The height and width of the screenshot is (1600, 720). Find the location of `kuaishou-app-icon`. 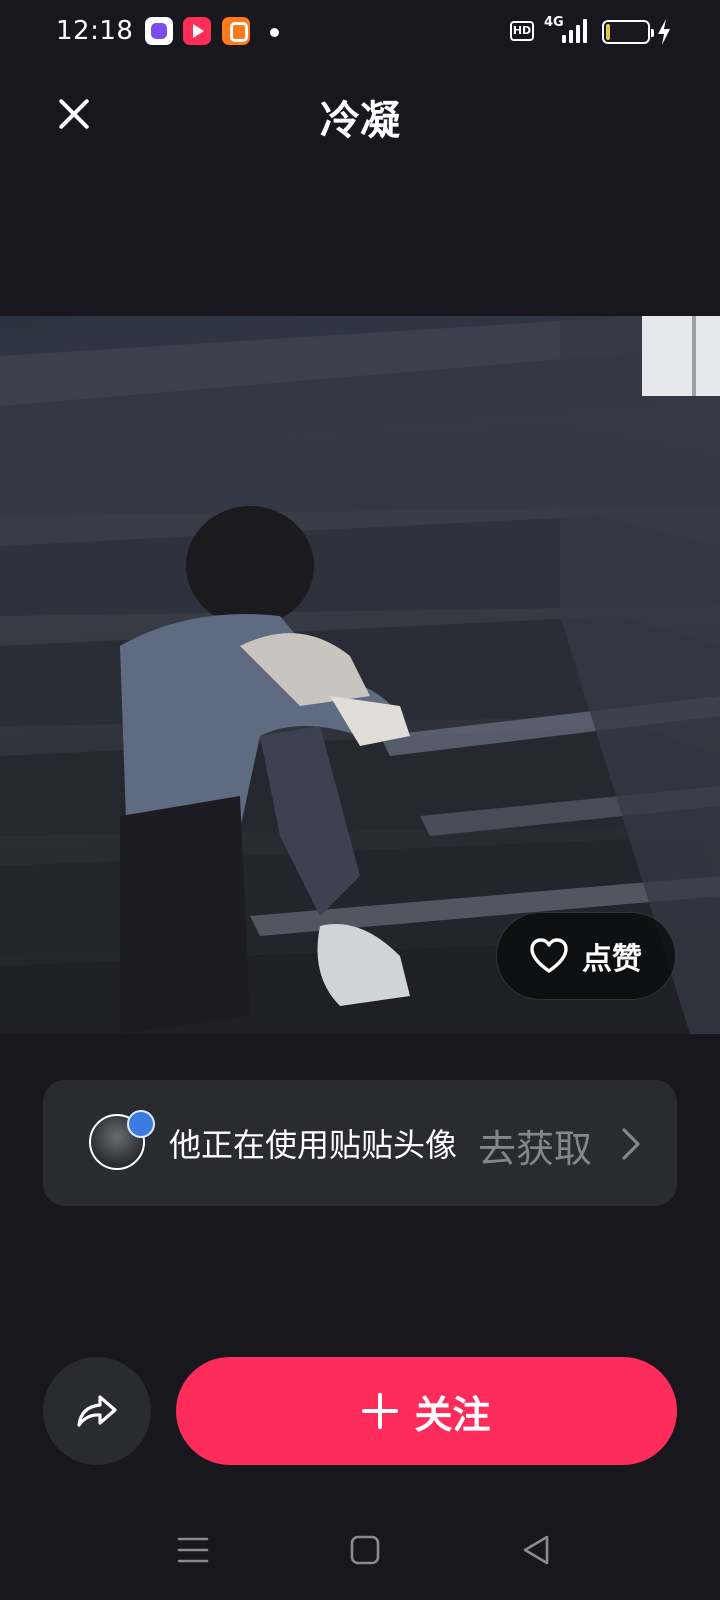

kuaishou-app-icon is located at coordinates (236, 31).